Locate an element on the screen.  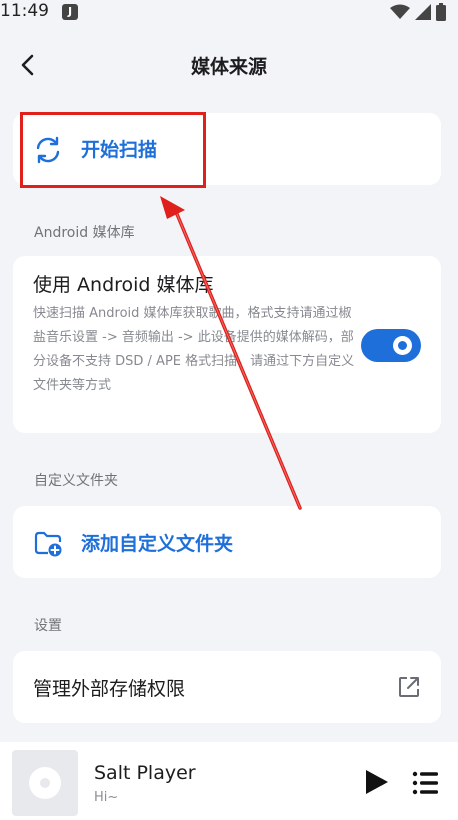
wifi-icon is located at coordinates (400, 11).